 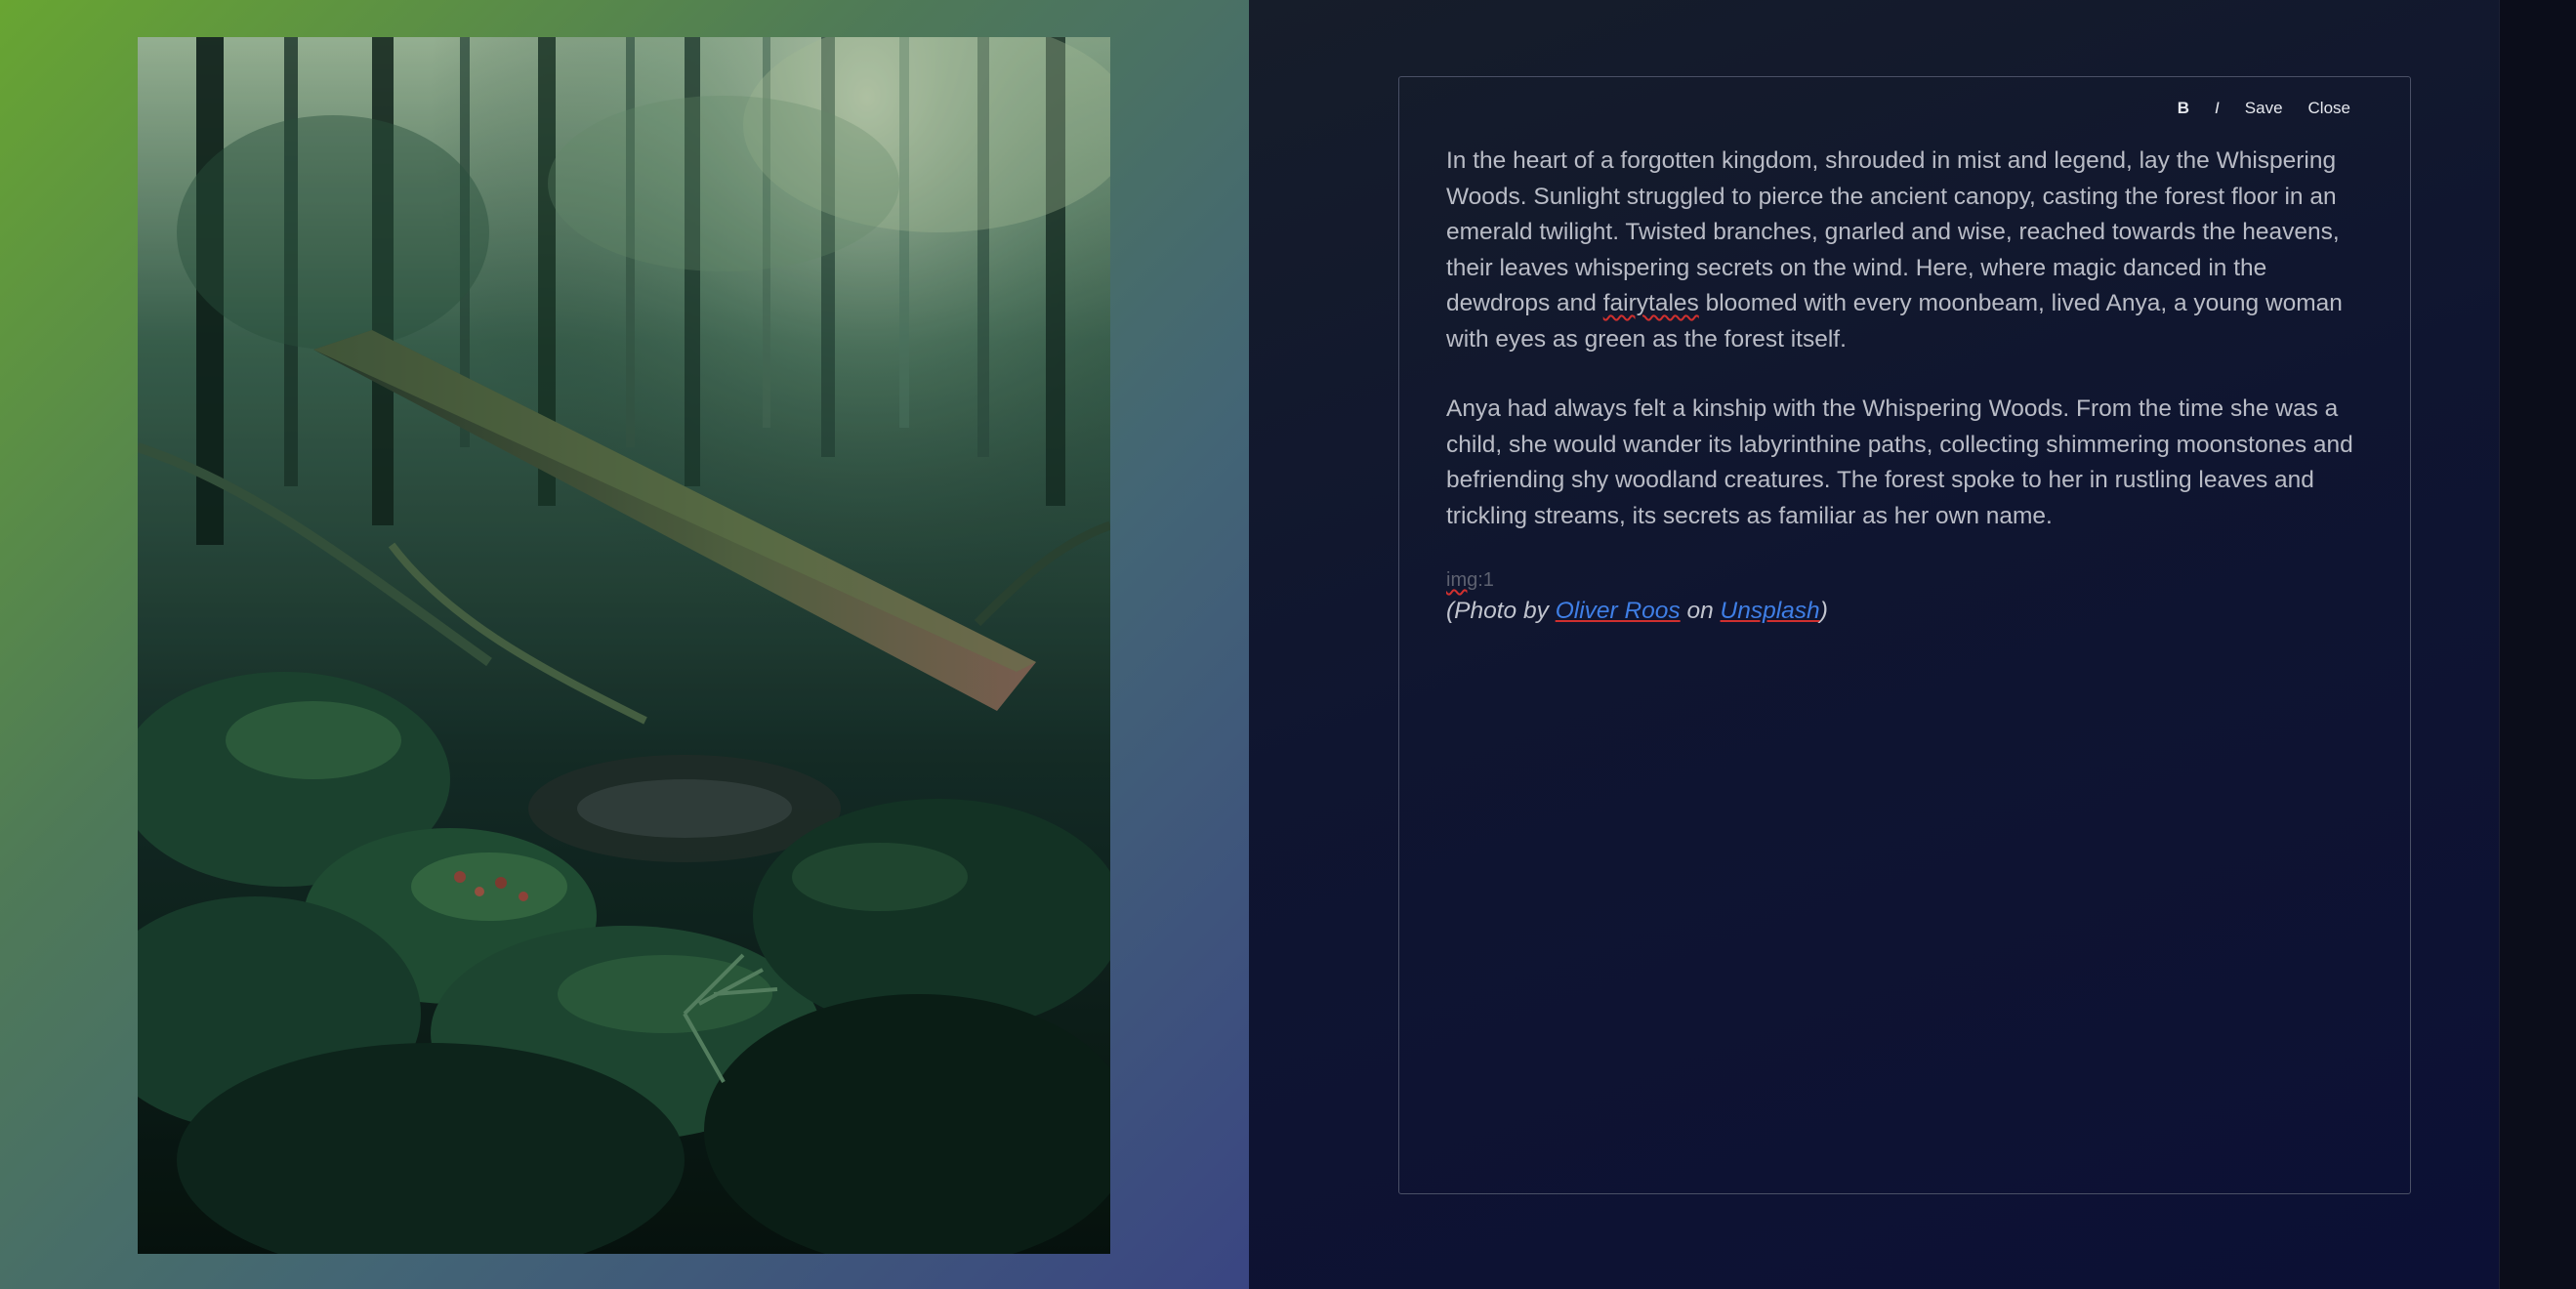 I want to click on unsplash-link: Unsplash, so click(x=1770, y=611).